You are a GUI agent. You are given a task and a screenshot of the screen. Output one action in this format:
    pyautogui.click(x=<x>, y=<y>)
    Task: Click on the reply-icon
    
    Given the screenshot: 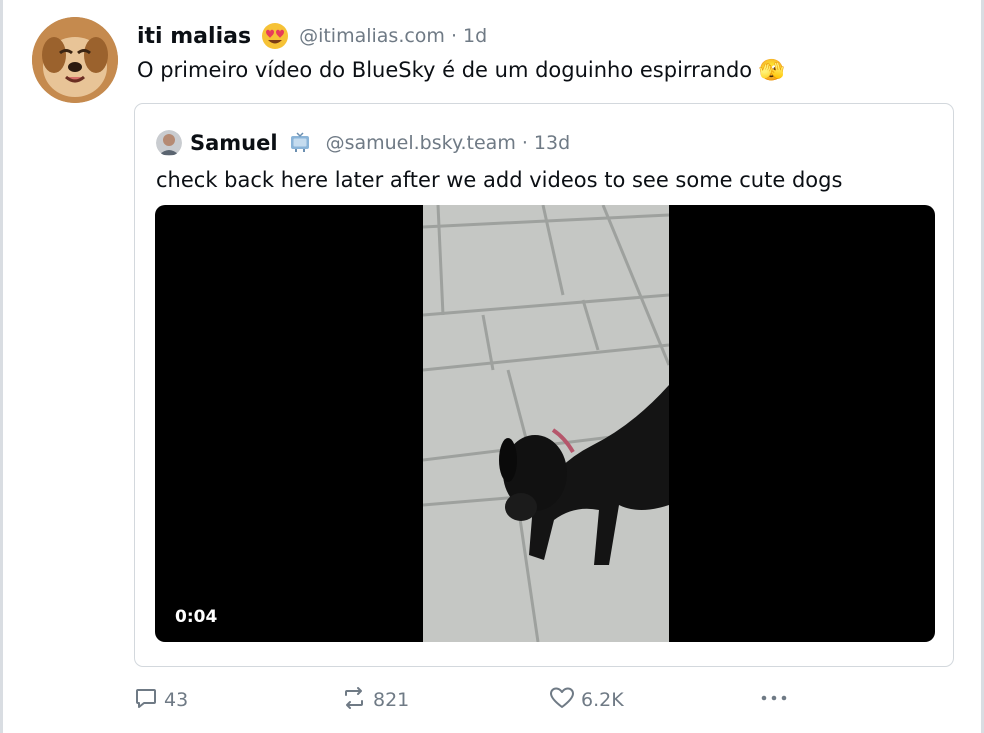 What is the action you would take?
    pyautogui.click(x=146, y=700)
    